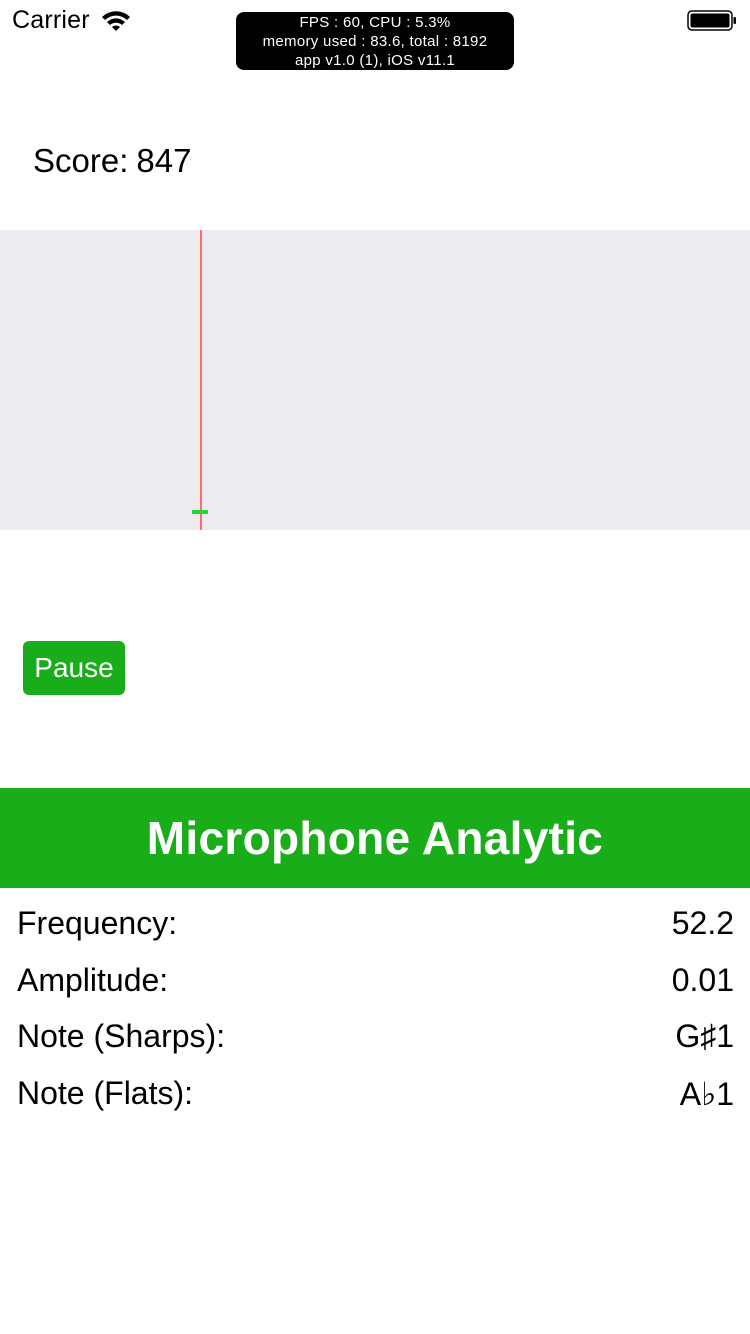 This screenshot has height=1334, width=750. I want to click on microphone-analytic-title: Microphone Analytic, so click(375, 838).